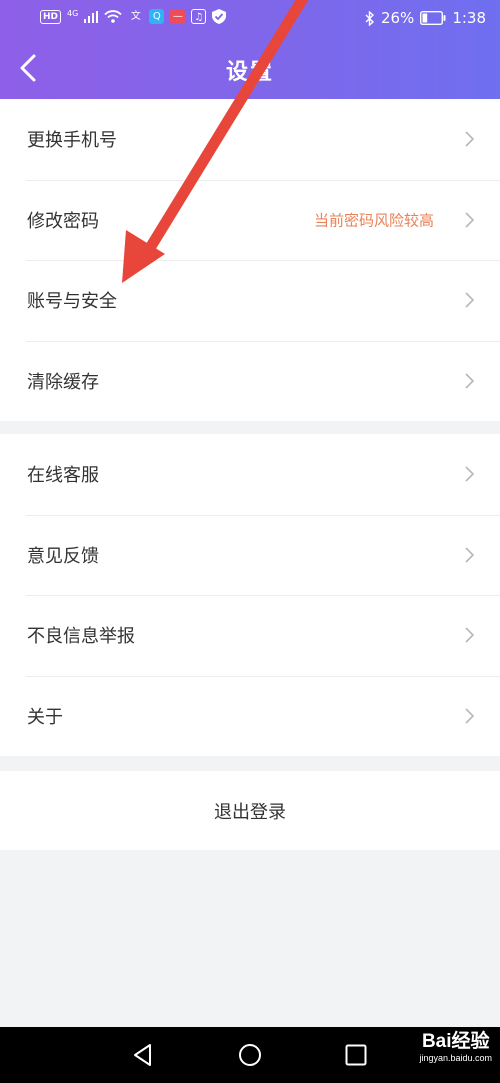 This screenshot has height=1083, width=500. Describe the element at coordinates (219, 16) in the screenshot. I see `shield-check-icon` at that location.